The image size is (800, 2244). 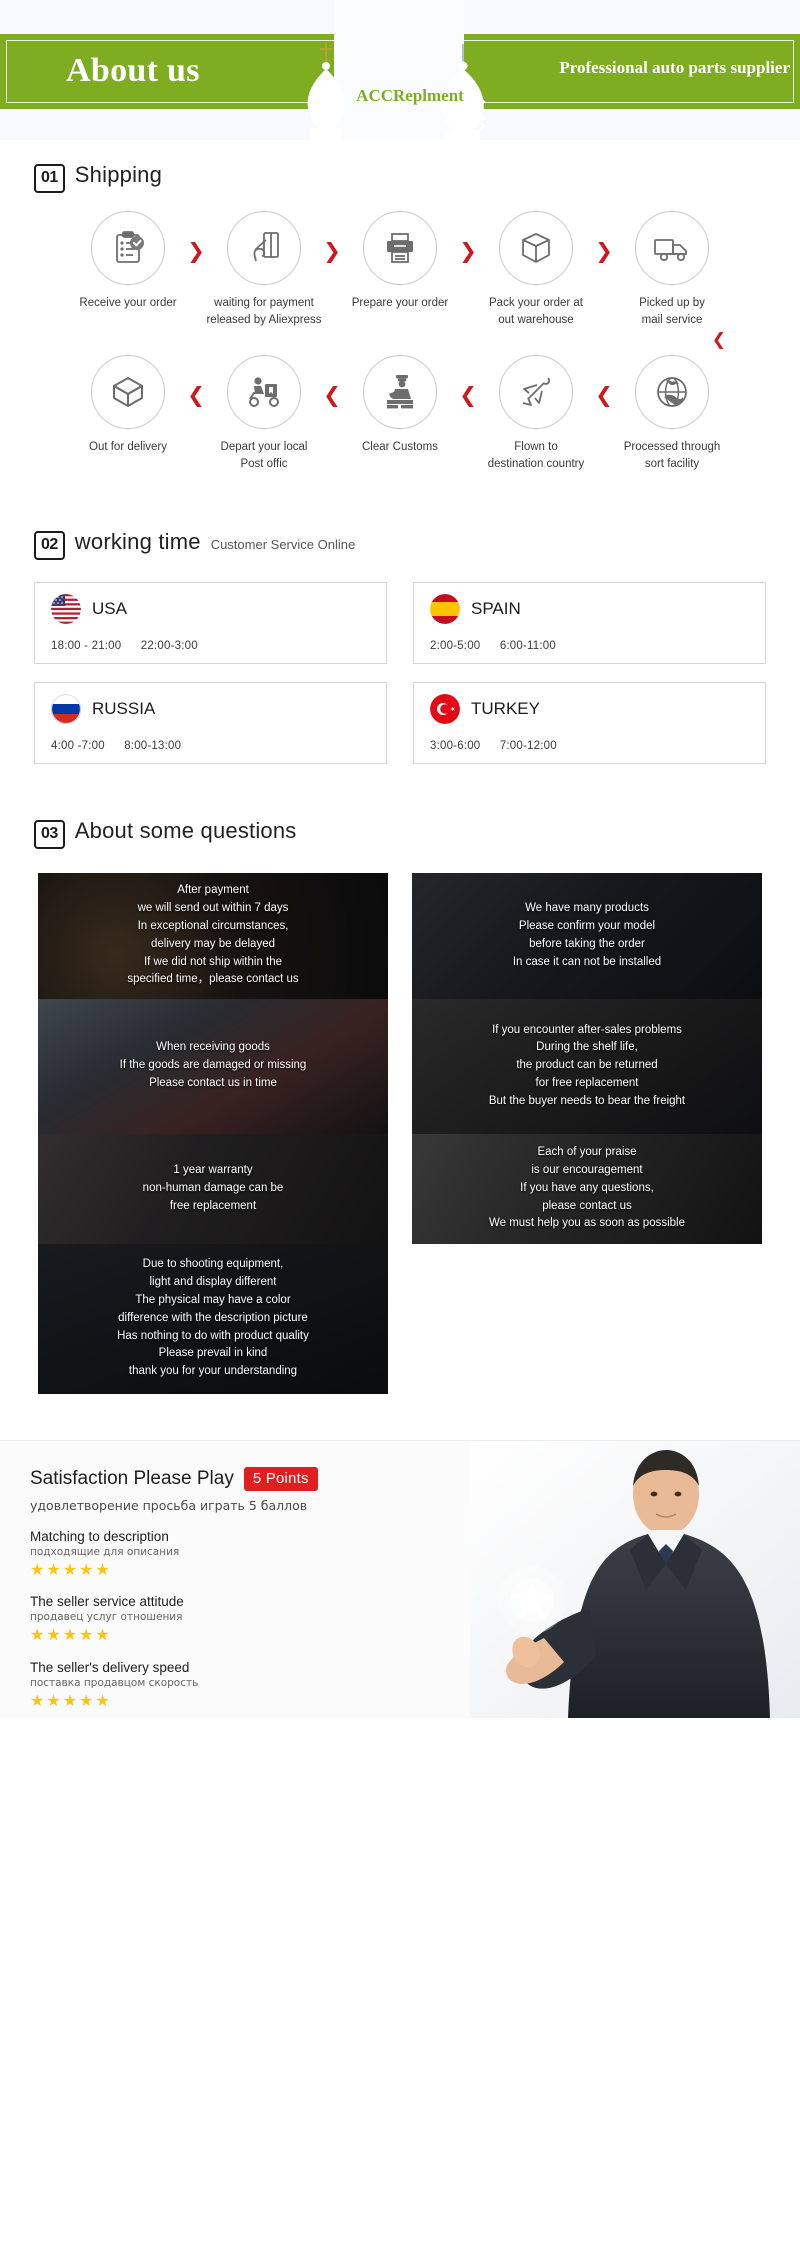 I want to click on shipping-step: Picked up by mail service, so click(x=672, y=269).